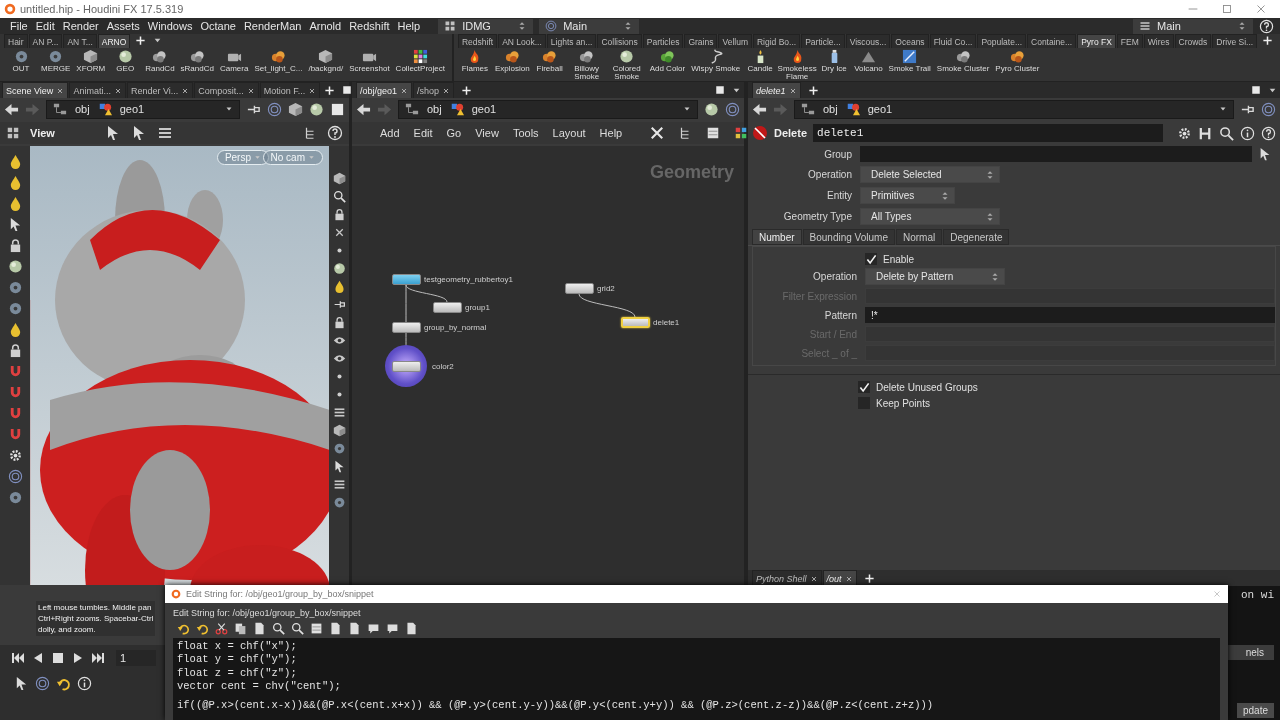 The width and height of the screenshot is (1280, 720). Describe the element at coordinates (1158, 41) in the screenshot. I see `pane-tab: Wires` at that location.